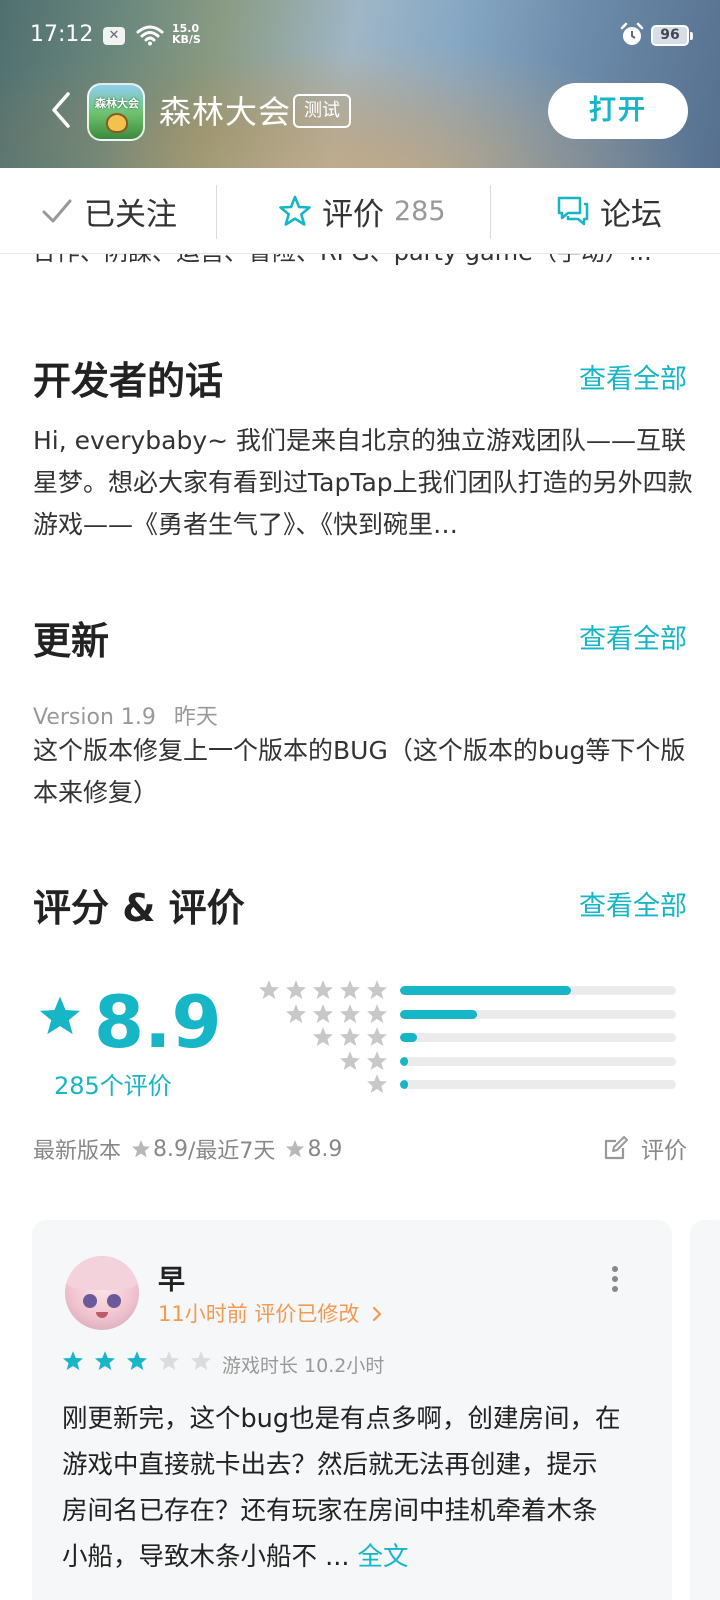 The image size is (720, 1600). What do you see at coordinates (195, 717) in the screenshot?
I see `update-date: 昨天` at bounding box center [195, 717].